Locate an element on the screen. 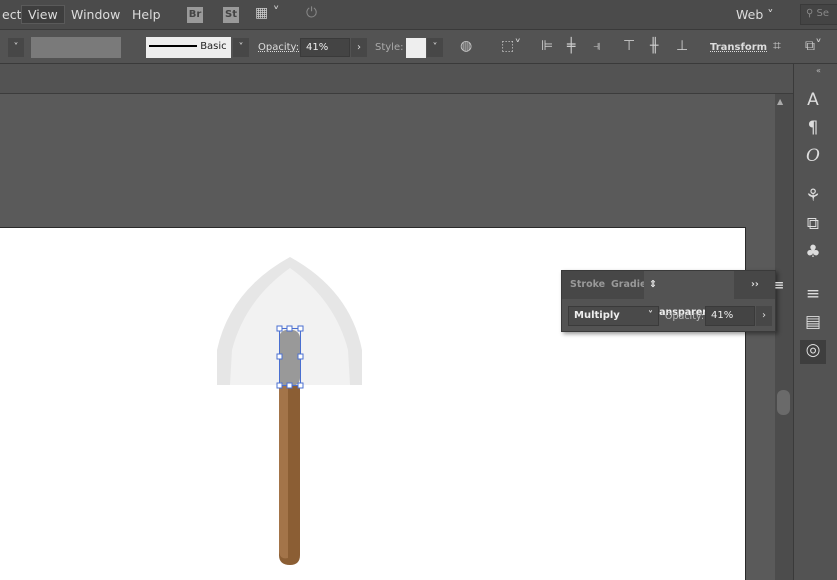 This screenshot has width=837, height=580. symbols-icon: ⚘ is located at coordinates (813, 196).